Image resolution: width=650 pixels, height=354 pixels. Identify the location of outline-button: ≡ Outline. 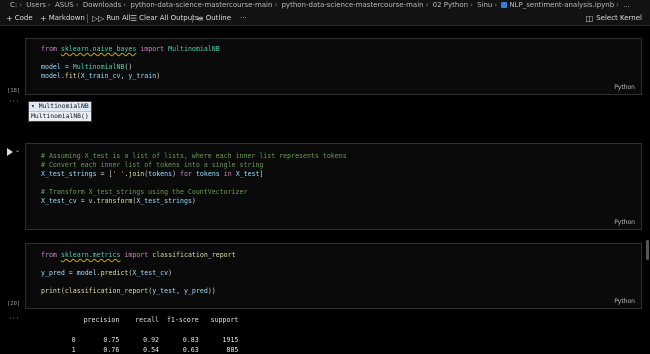
(214, 18).